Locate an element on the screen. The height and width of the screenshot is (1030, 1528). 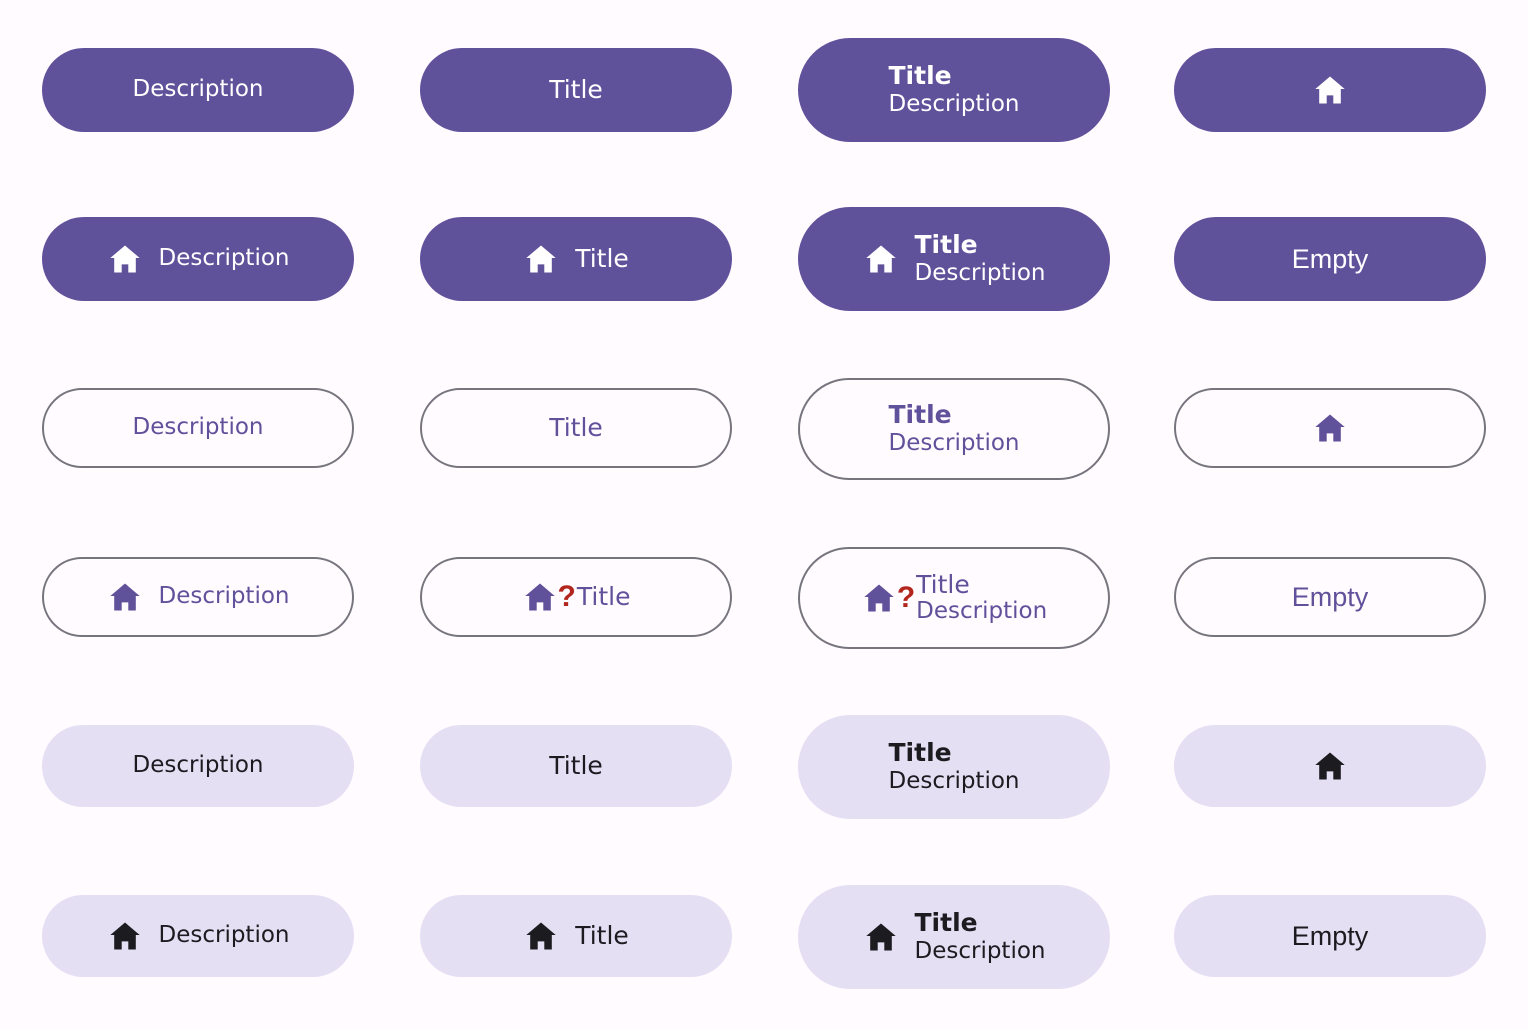
cell-r1c4 is located at coordinates (1330, 90).